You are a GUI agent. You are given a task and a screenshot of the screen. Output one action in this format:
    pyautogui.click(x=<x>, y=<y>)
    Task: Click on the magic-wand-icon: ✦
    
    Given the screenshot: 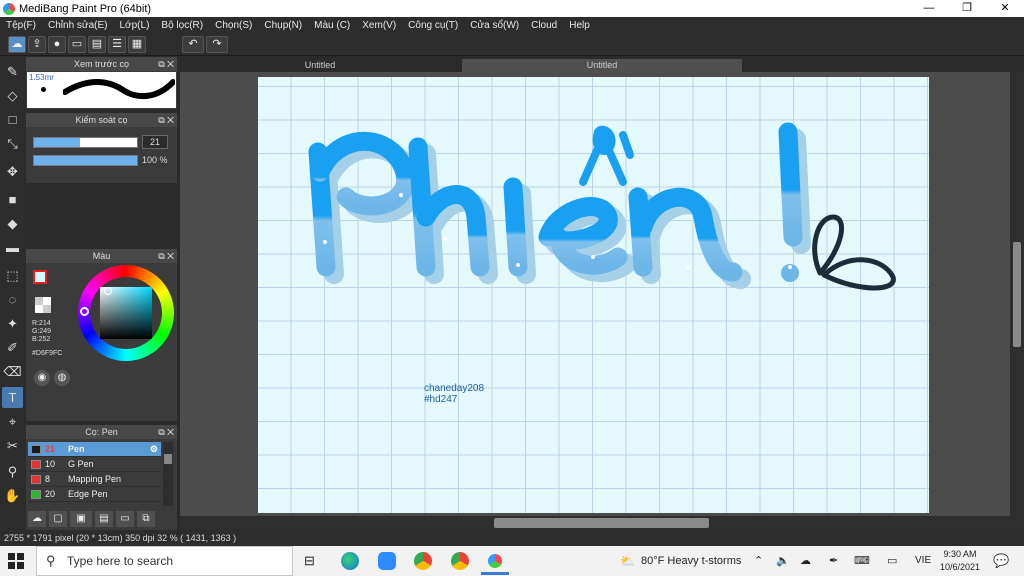 What is the action you would take?
    pyautogui.click(x=12, y=323)
    